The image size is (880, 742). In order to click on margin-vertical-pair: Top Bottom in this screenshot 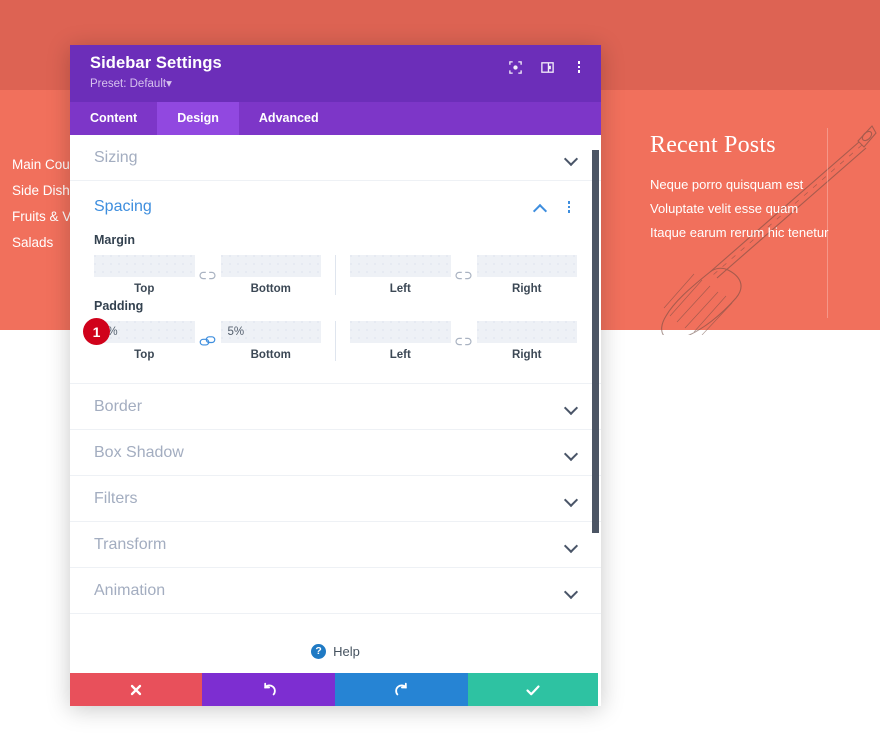, I will do `click(207, 275)`.